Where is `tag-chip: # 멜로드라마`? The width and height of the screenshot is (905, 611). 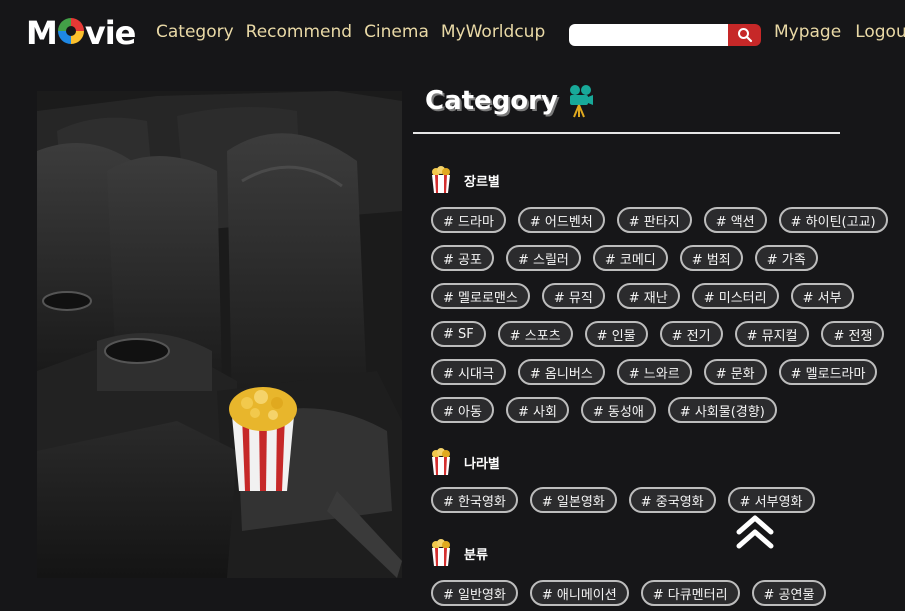
tag-chip: # 멜로드라마 is located at coordinates (828, 372).